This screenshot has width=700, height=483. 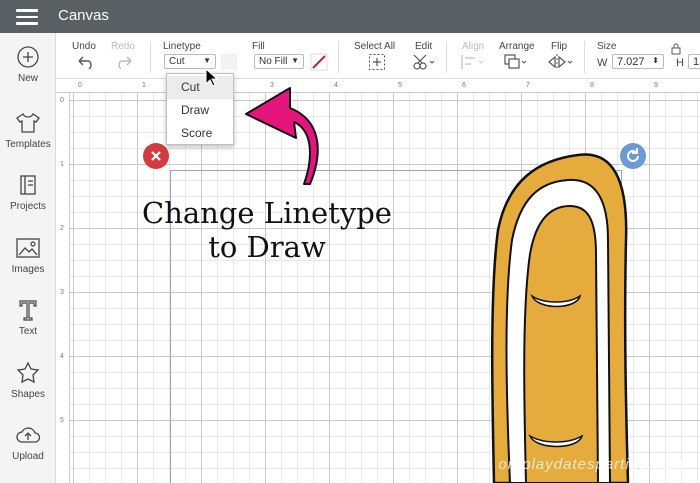 What do you see at coordinates (200, 133) in the screenshot?
I see `dropdown-option-score: Score` at bounding box center [200, 133].